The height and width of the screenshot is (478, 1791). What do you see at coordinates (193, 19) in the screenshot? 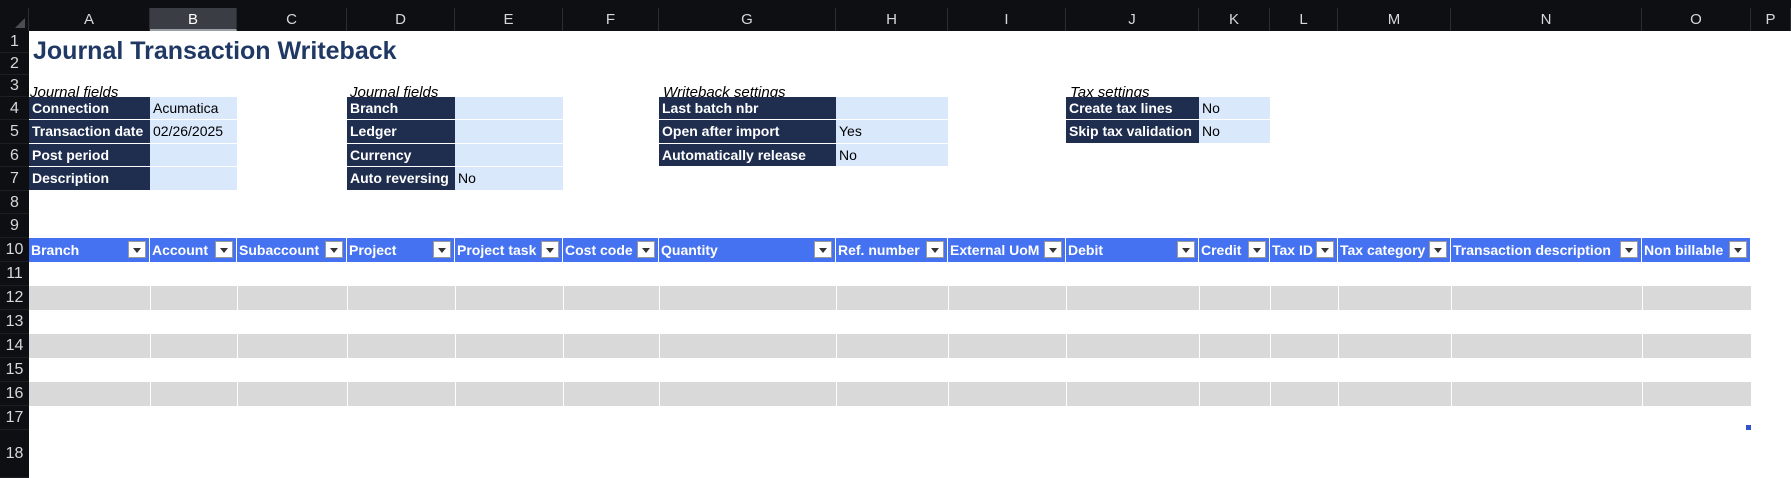
I see `column-header-b: B` at bounding box center [193, 19].